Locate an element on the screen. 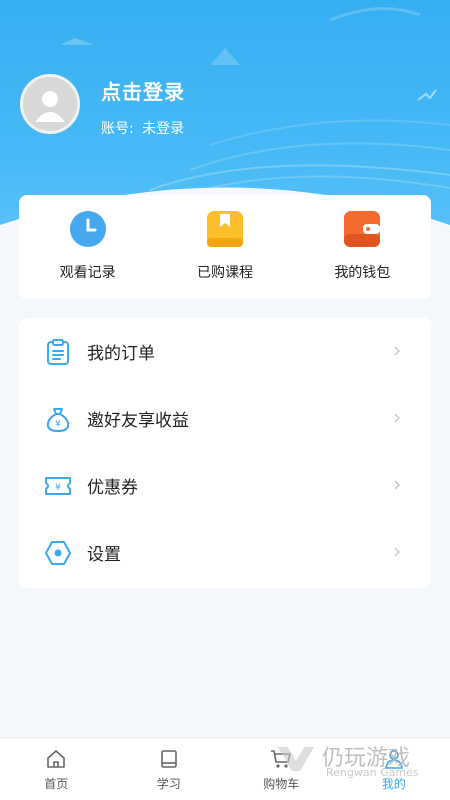 The image size is (450, 800). quick-actions-card: 观看记录 已购课程 我的钱包 is located at coordinates (225, 247).